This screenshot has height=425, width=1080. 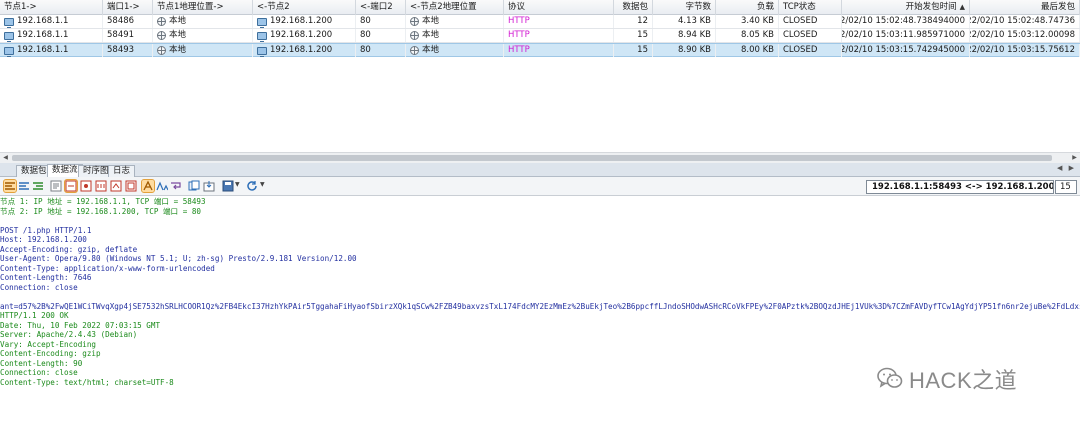 What do you see at coordinates (301, 21) in the screenshot?
I see `cell-node2-text: 192.168.1.200` at bounding box center [301, 21].